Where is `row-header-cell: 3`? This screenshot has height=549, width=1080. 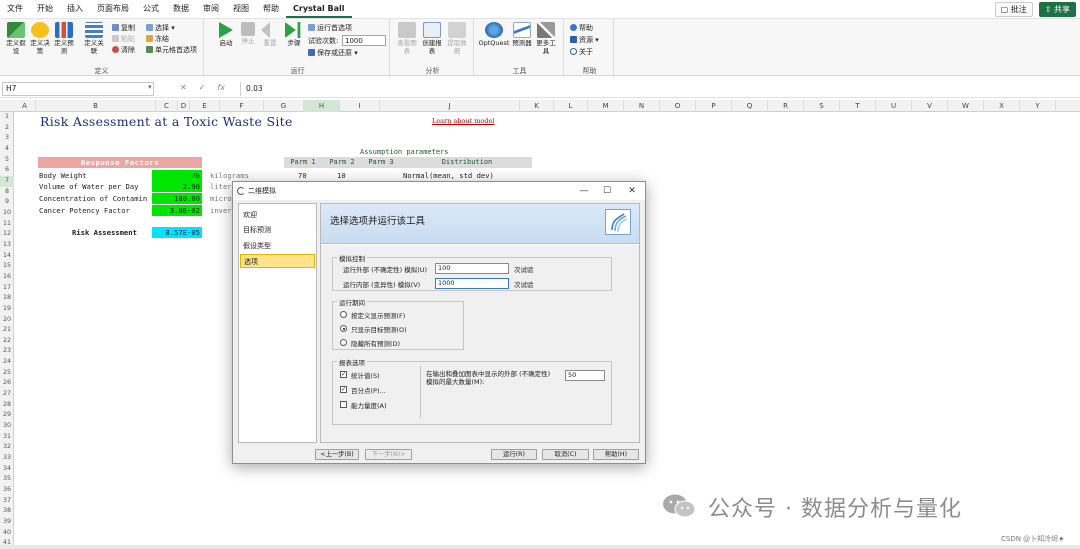 row-header-cell: 3 is located at coordinates (7, 138).